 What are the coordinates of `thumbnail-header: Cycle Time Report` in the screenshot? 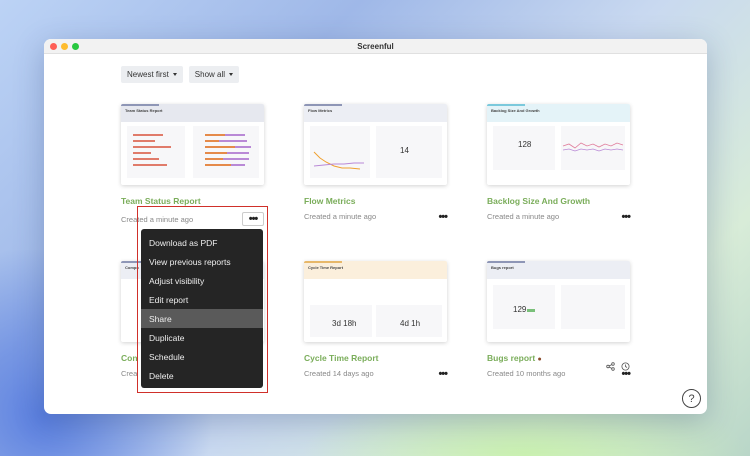 It's located at (375, 270).